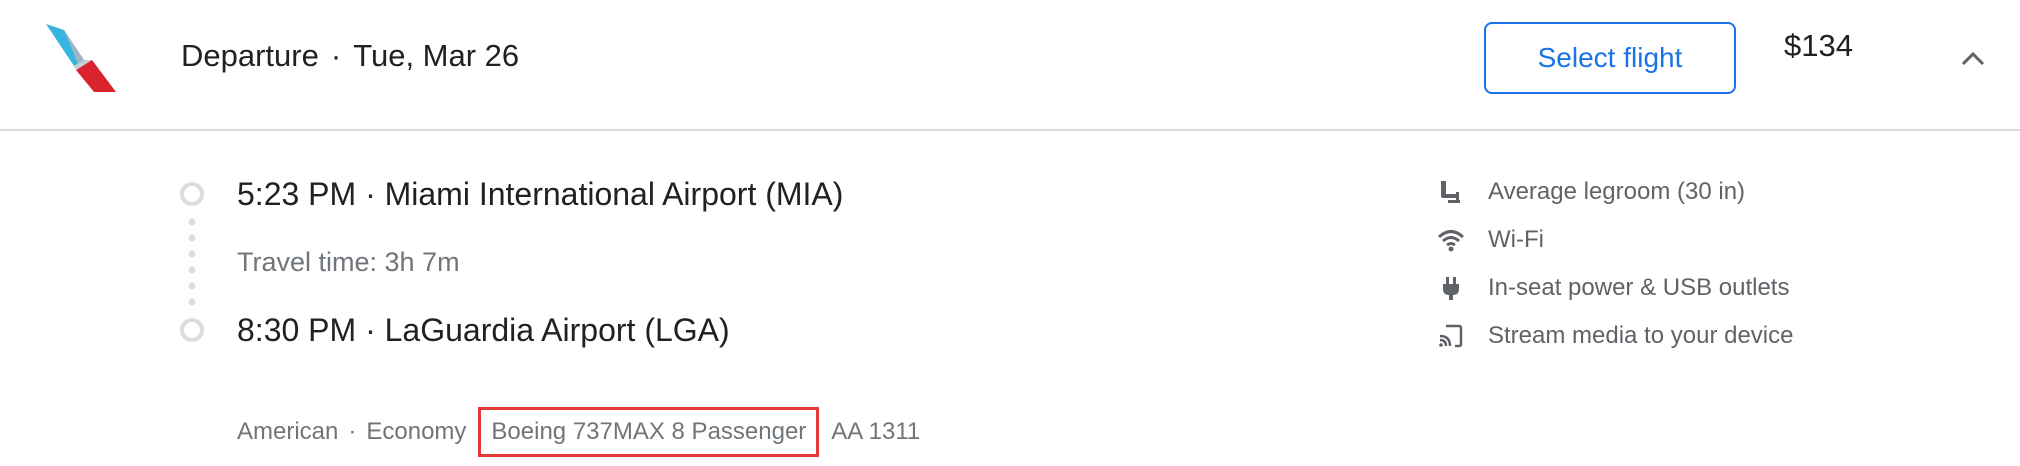 Image resolution: width=2020 pixels, height=466 pixels. What do you see at coordinates (1451, 192) in the screenshot?
I see `seat-icon` at bounding box center [1451, 192].